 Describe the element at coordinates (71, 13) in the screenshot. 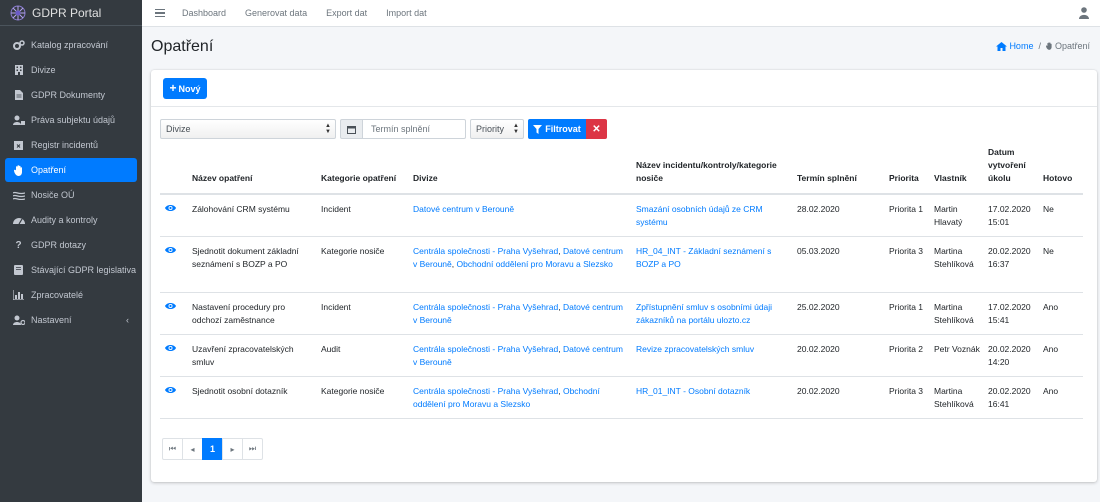

I see `brand: GDPR Portal` at that location.